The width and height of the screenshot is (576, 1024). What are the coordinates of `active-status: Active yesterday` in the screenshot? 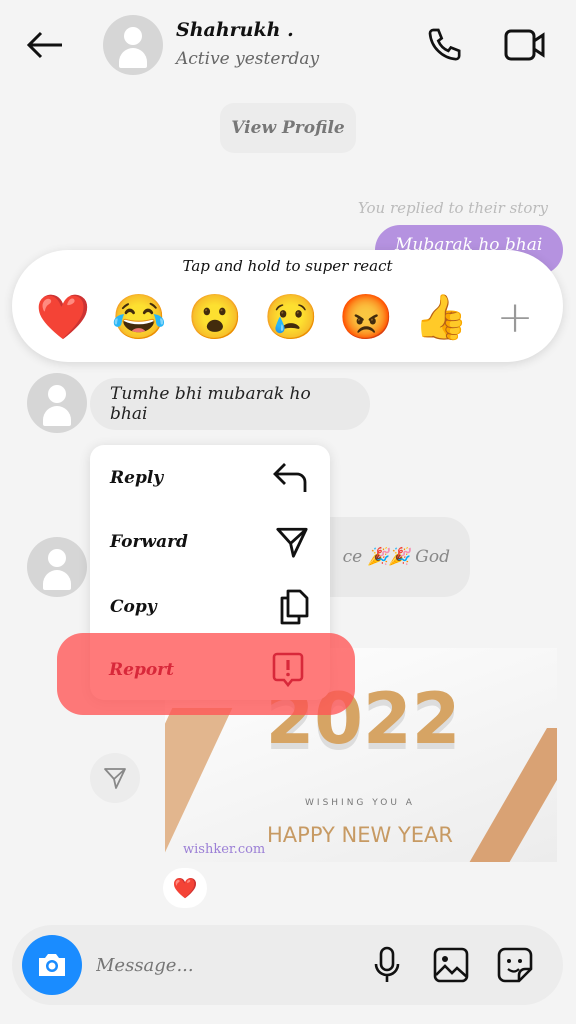 It's located at (248, 59).